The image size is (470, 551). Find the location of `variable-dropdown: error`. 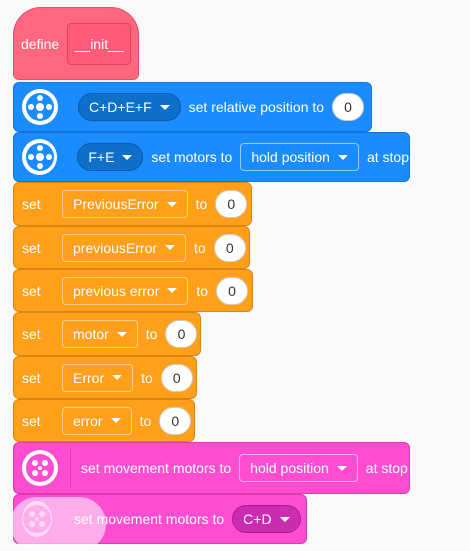

variable-dropdown: error is located at coordinates (97, 420).